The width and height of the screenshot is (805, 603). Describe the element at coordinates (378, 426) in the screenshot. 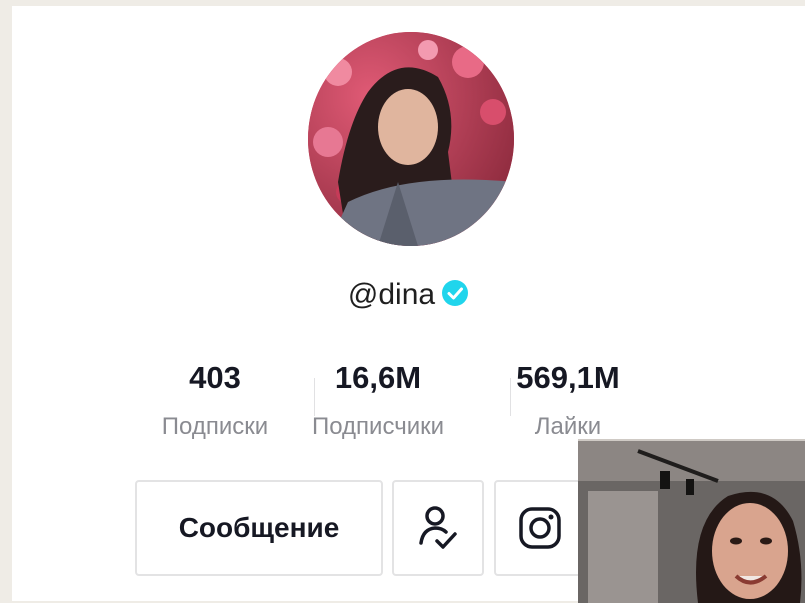

I see `stat-followers-label: Подписчики` at that location.